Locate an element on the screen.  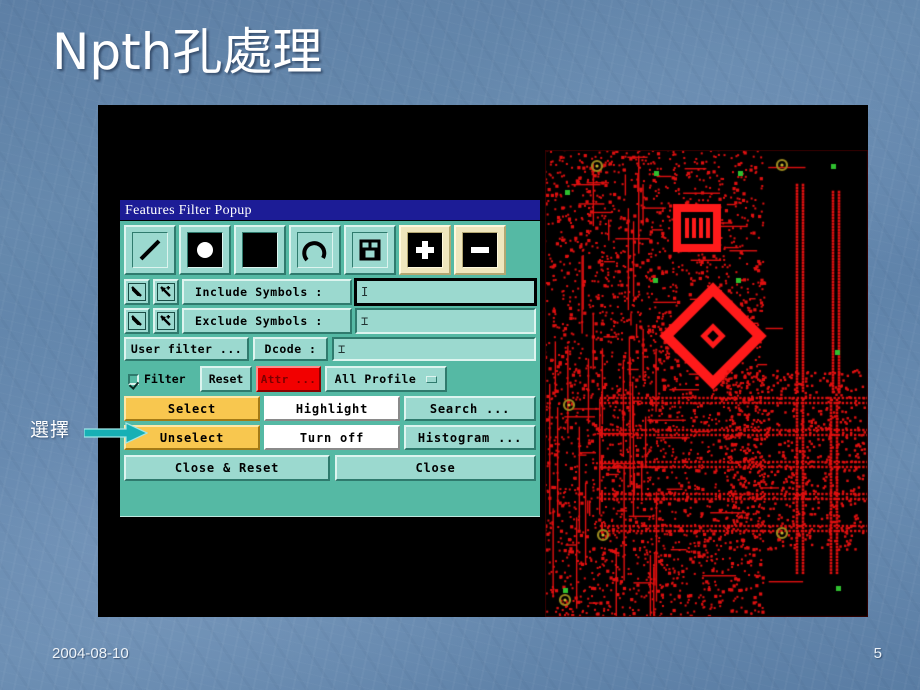
pad-tool-button is located at coordinates (205, 250).